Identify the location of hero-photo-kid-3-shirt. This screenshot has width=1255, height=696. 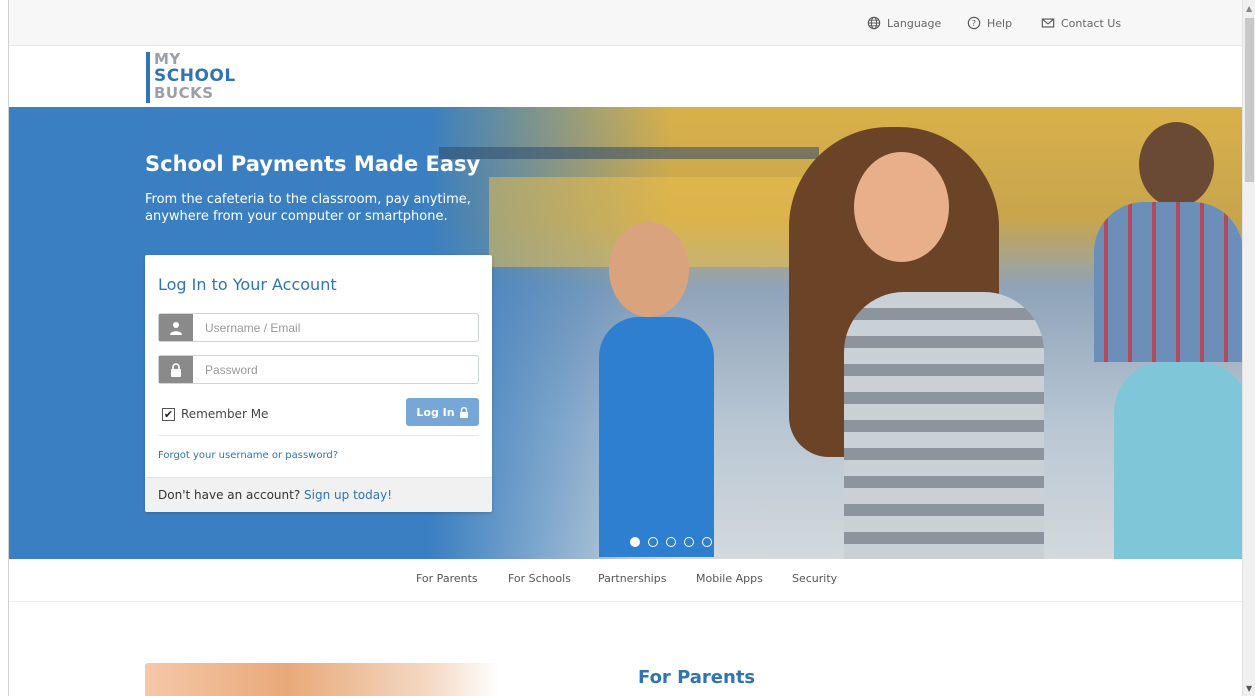
(1178, 460).